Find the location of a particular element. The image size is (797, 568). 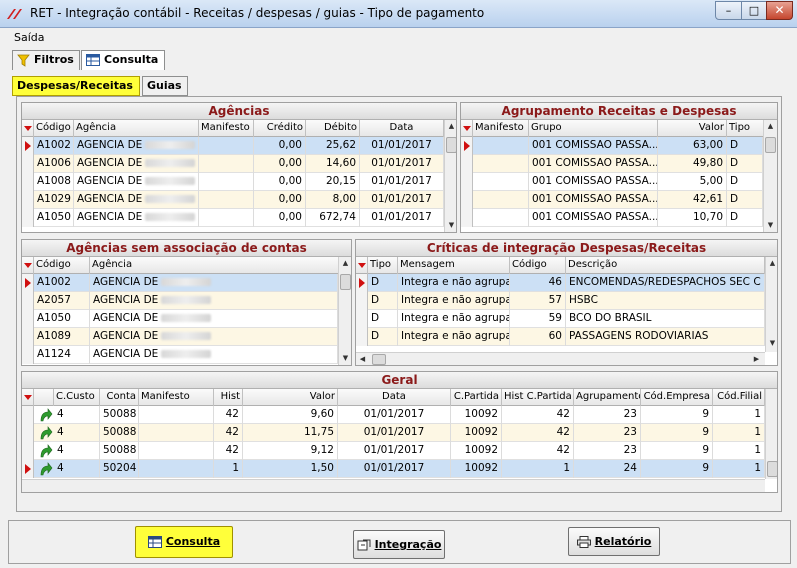

table-row: A1050 AGENCIA DE is located at coordinates (180, 319).